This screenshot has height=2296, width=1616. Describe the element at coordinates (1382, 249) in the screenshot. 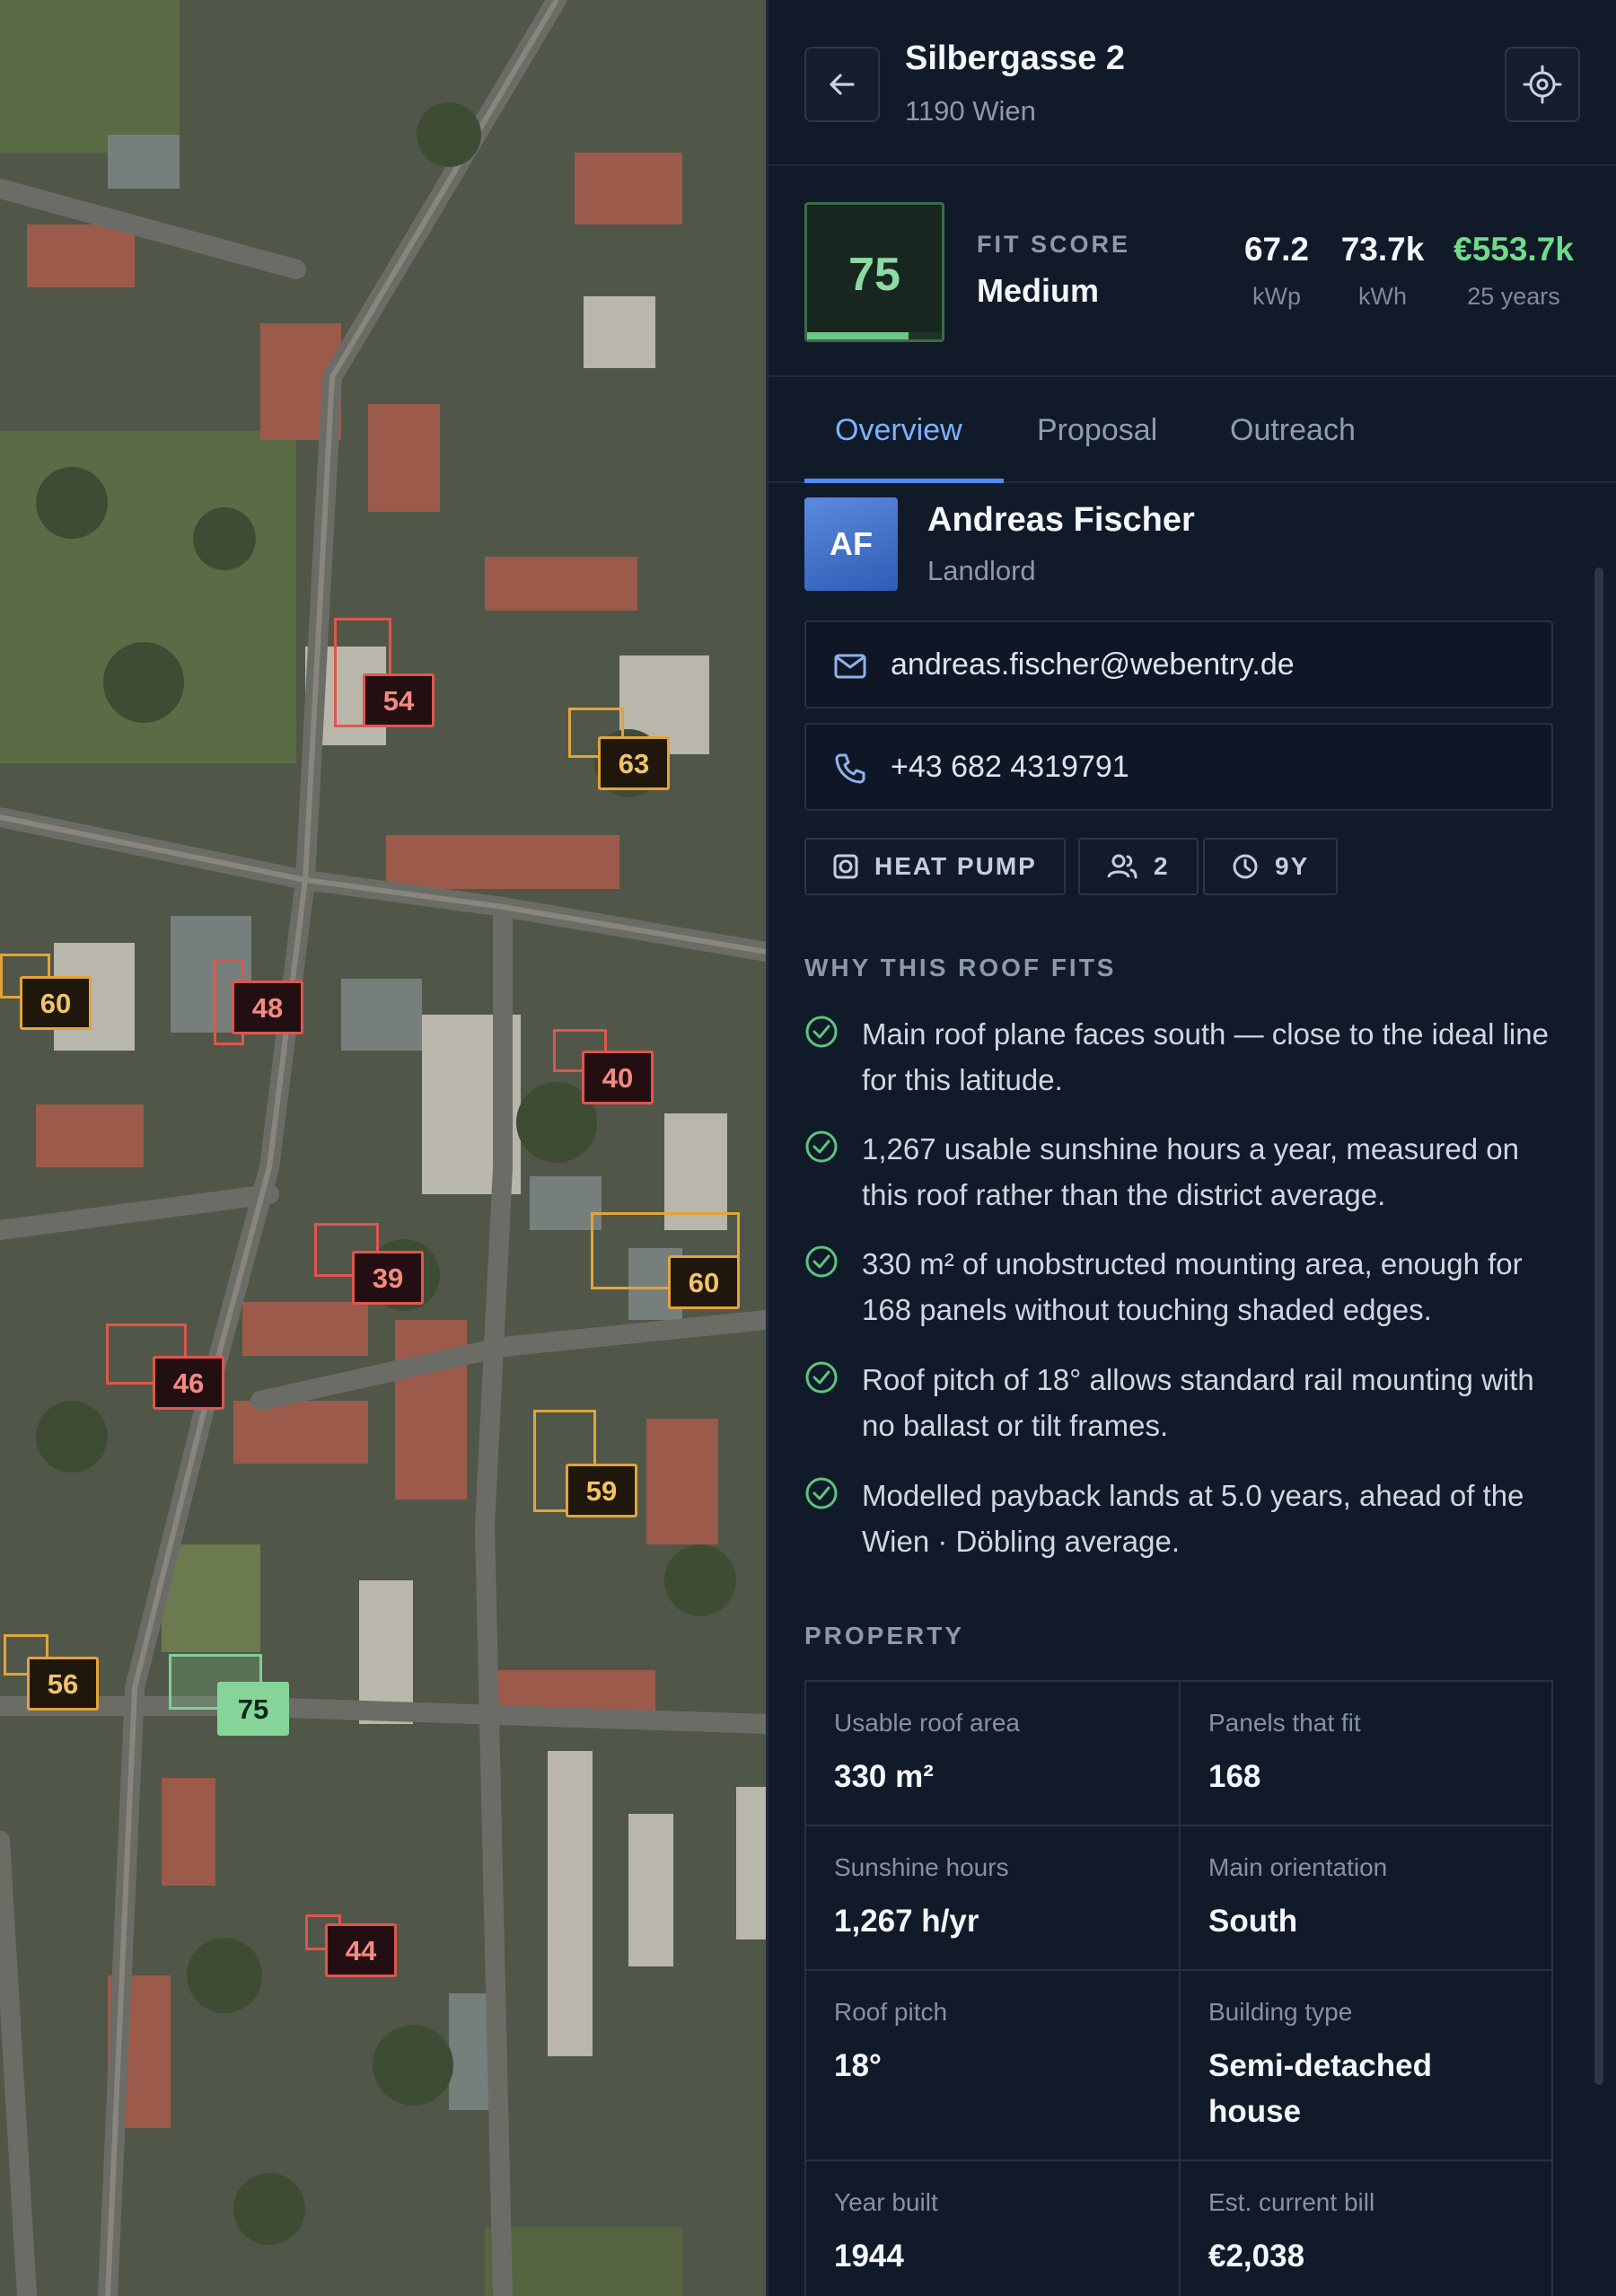

I see `stat-value: 73.7k` at that location.